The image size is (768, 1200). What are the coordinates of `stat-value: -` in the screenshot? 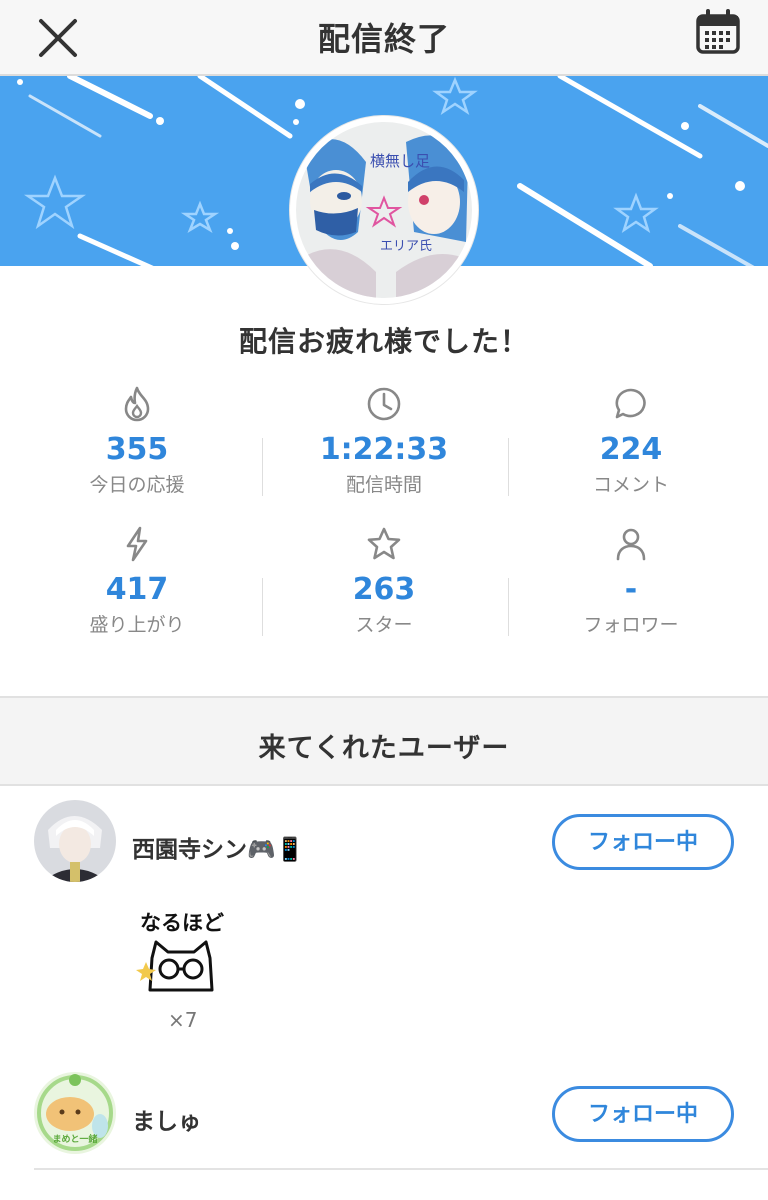 It's located at (631, 589).